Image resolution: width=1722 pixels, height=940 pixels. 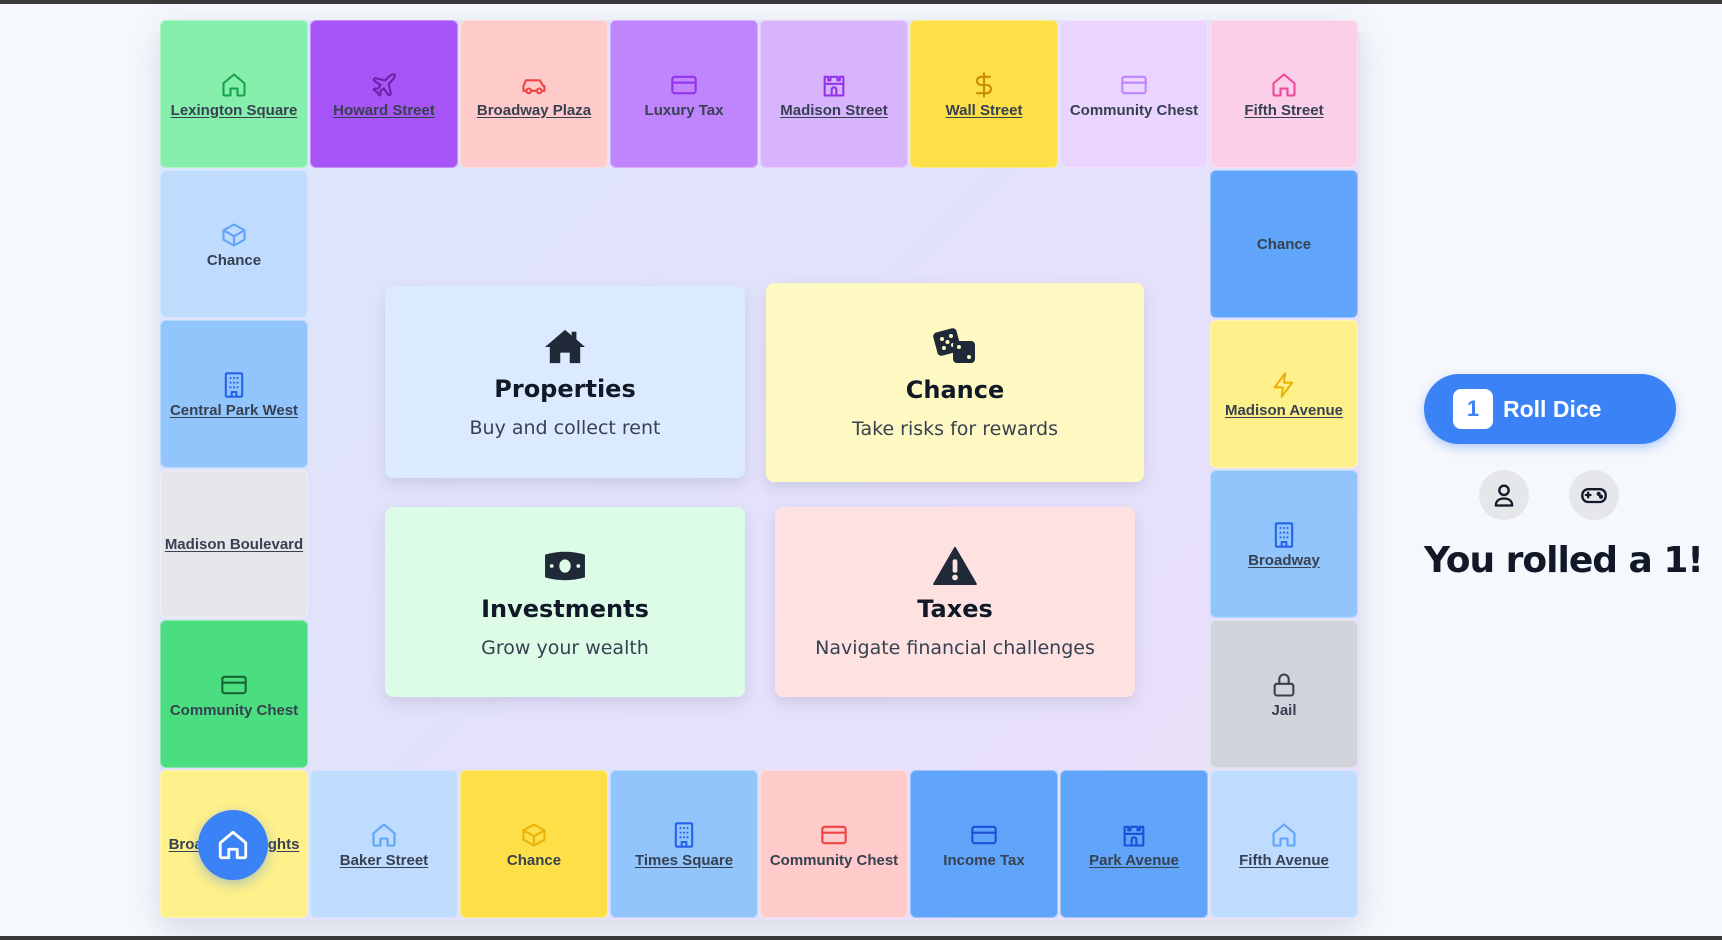 I want to click on top-border, so click(x=861, y=2).